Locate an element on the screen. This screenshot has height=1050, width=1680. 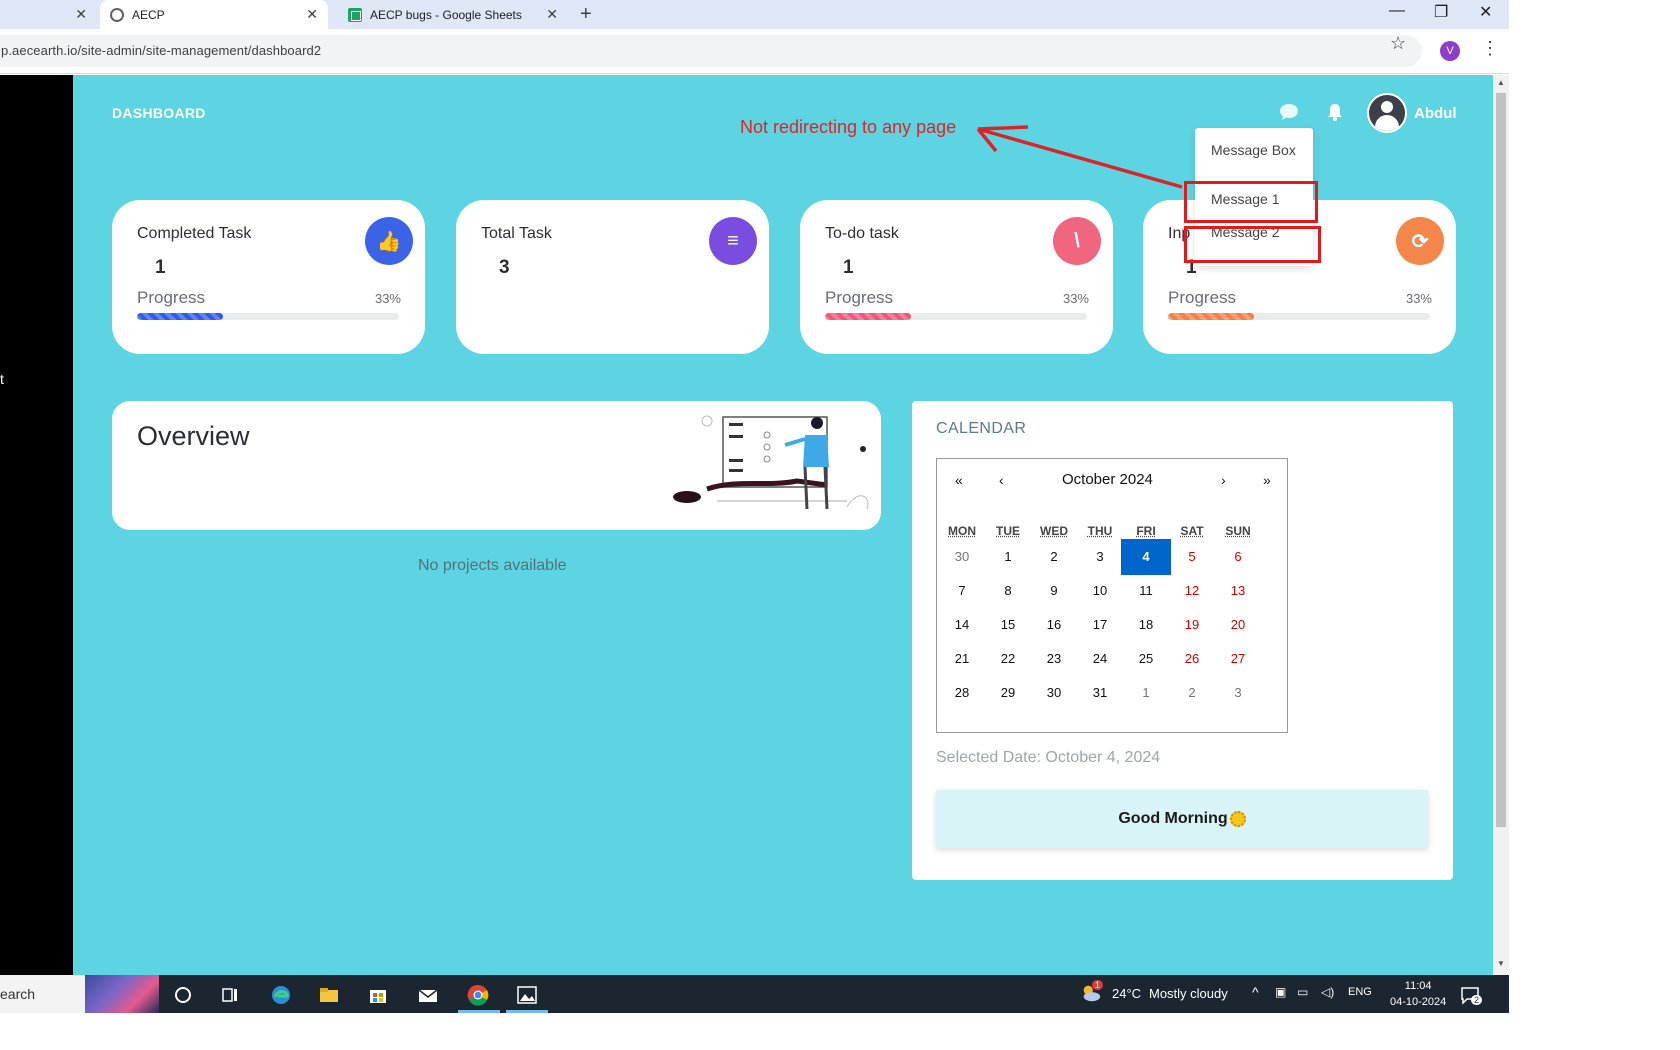
user-name: Abdul is located at coordinates (1435, 113).